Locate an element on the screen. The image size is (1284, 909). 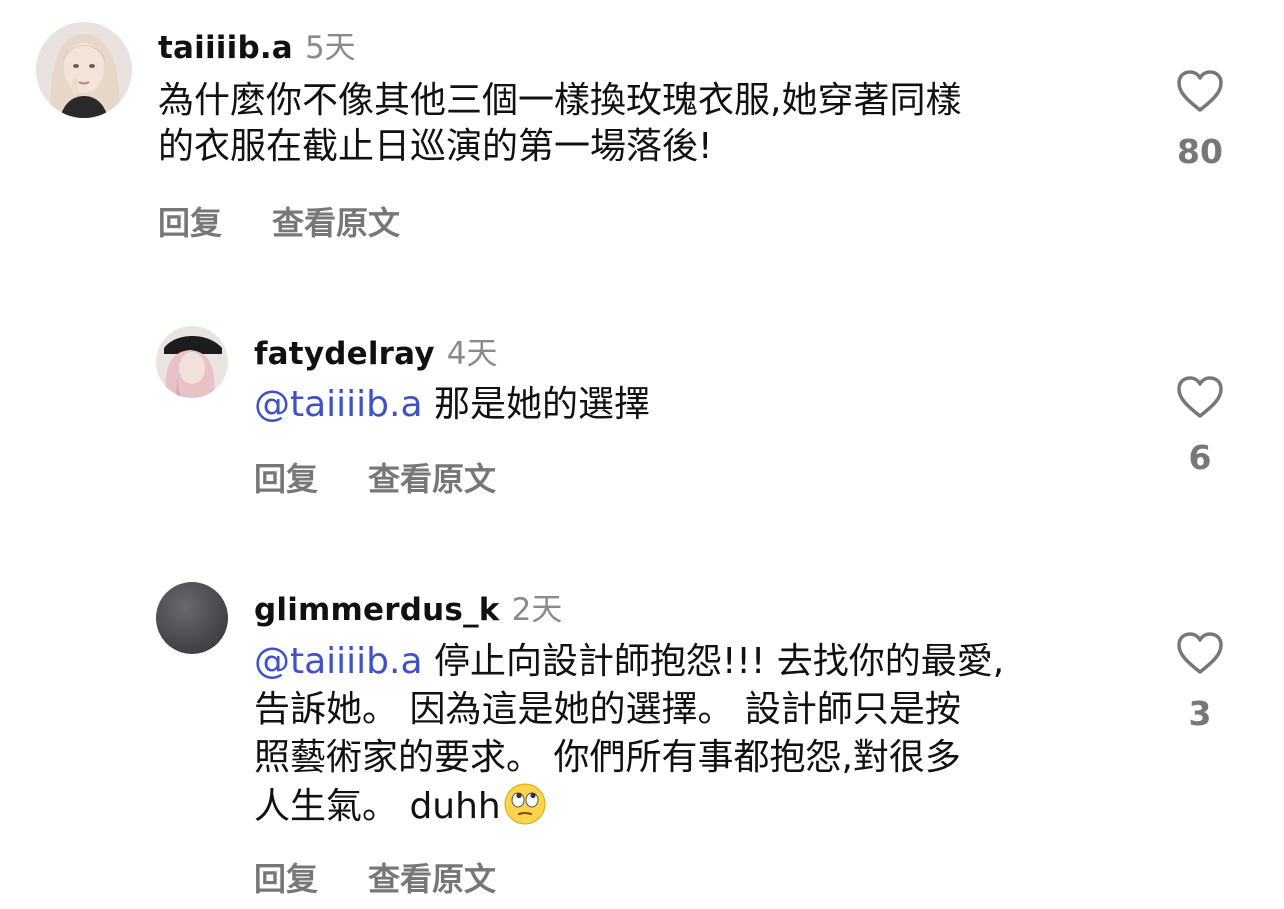
like-button: 6 is located at coordinates (1200, 426).